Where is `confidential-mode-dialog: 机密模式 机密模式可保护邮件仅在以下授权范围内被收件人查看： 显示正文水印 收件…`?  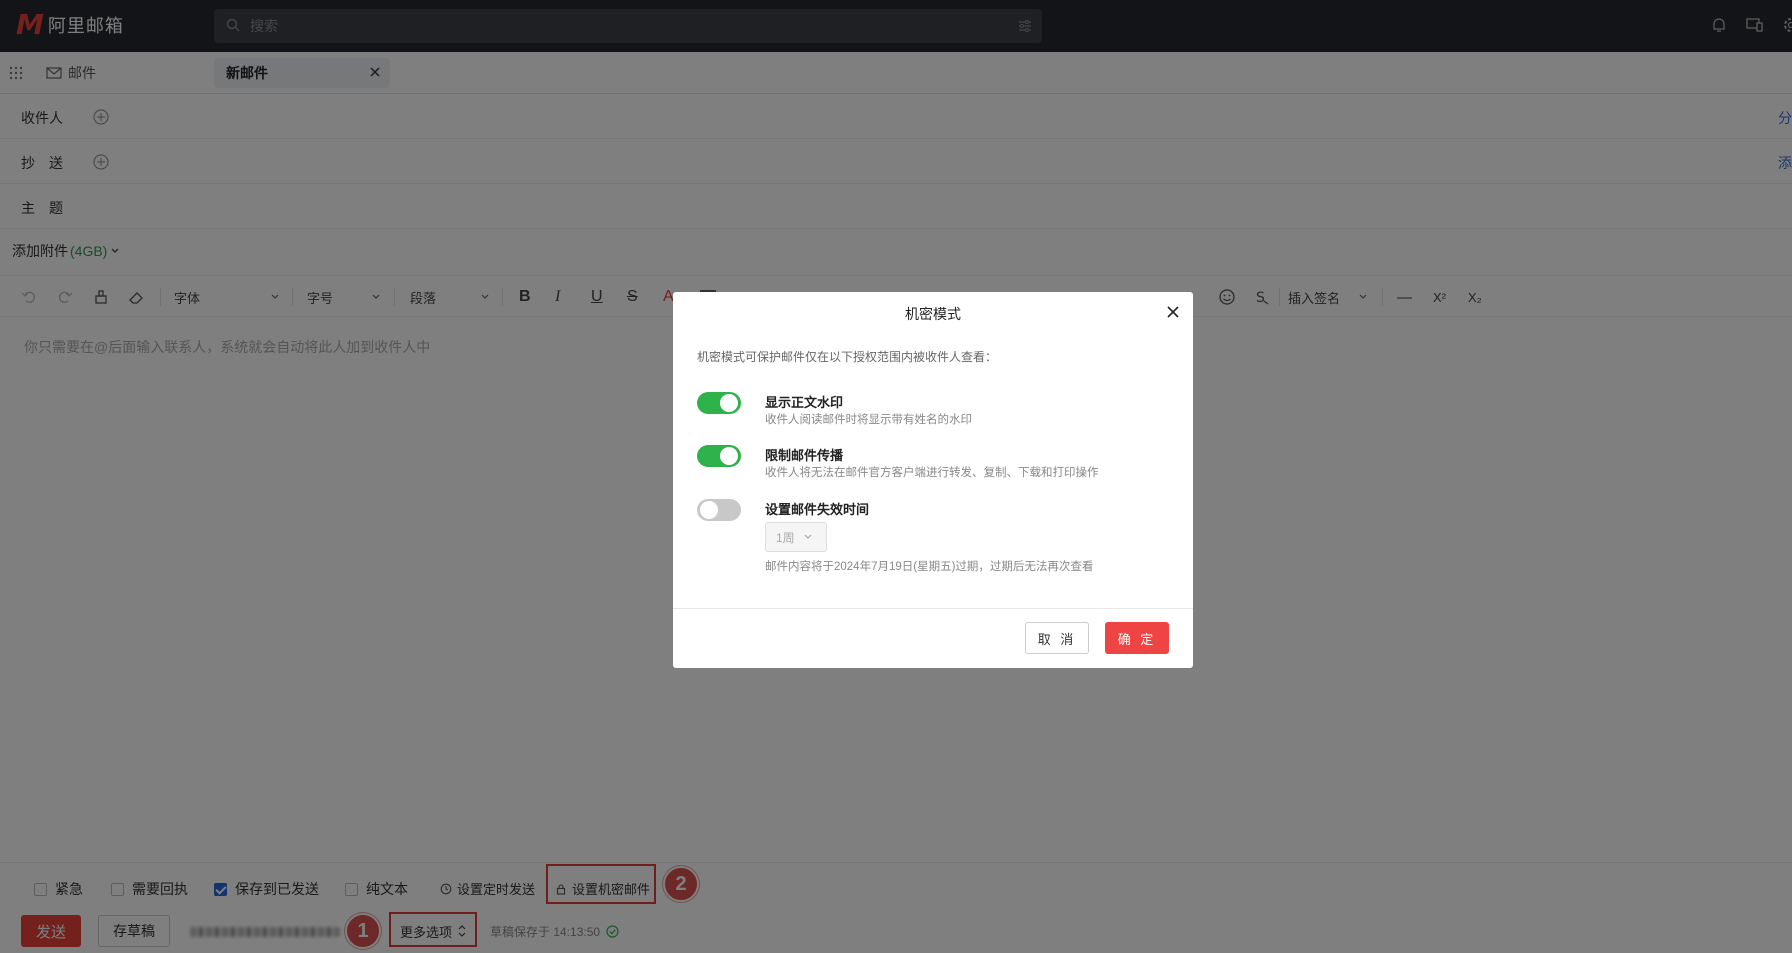
confidential-mode-dialog: 机密模式 机密模式可保护邮件仅在以下授权范围内被收件人查看： 显示正文水印 收件… is located at coordinates (933, 480).